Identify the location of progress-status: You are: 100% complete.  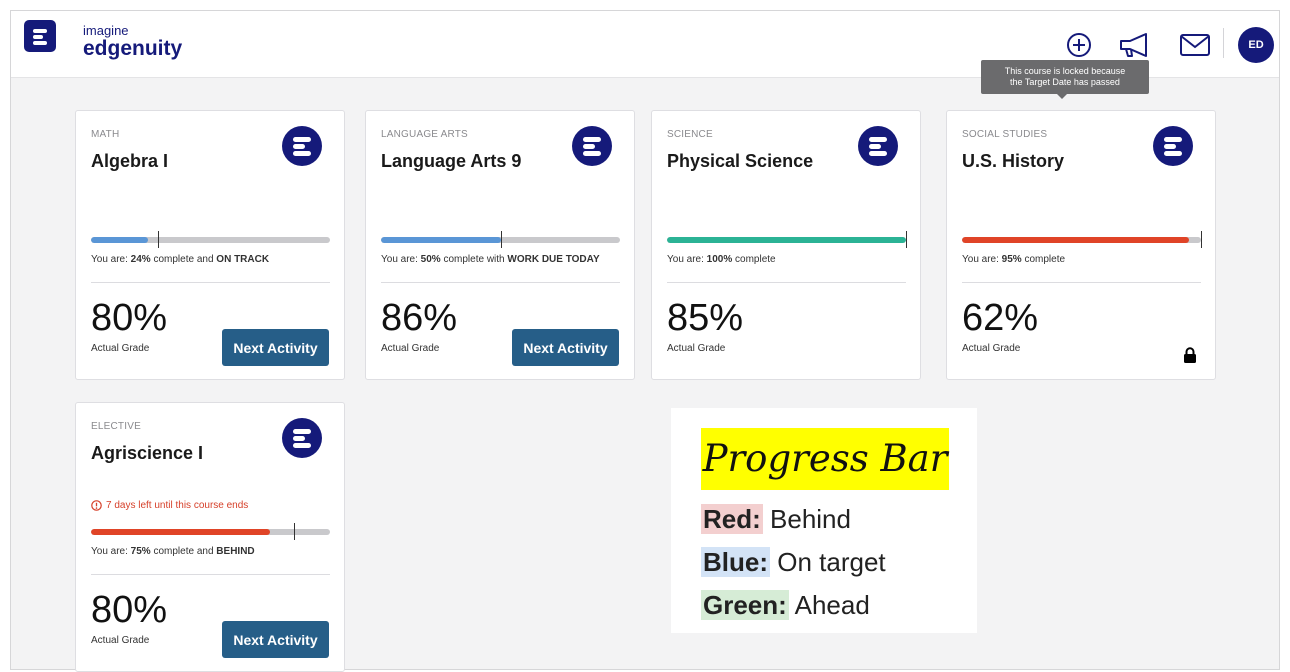
(721, 259).